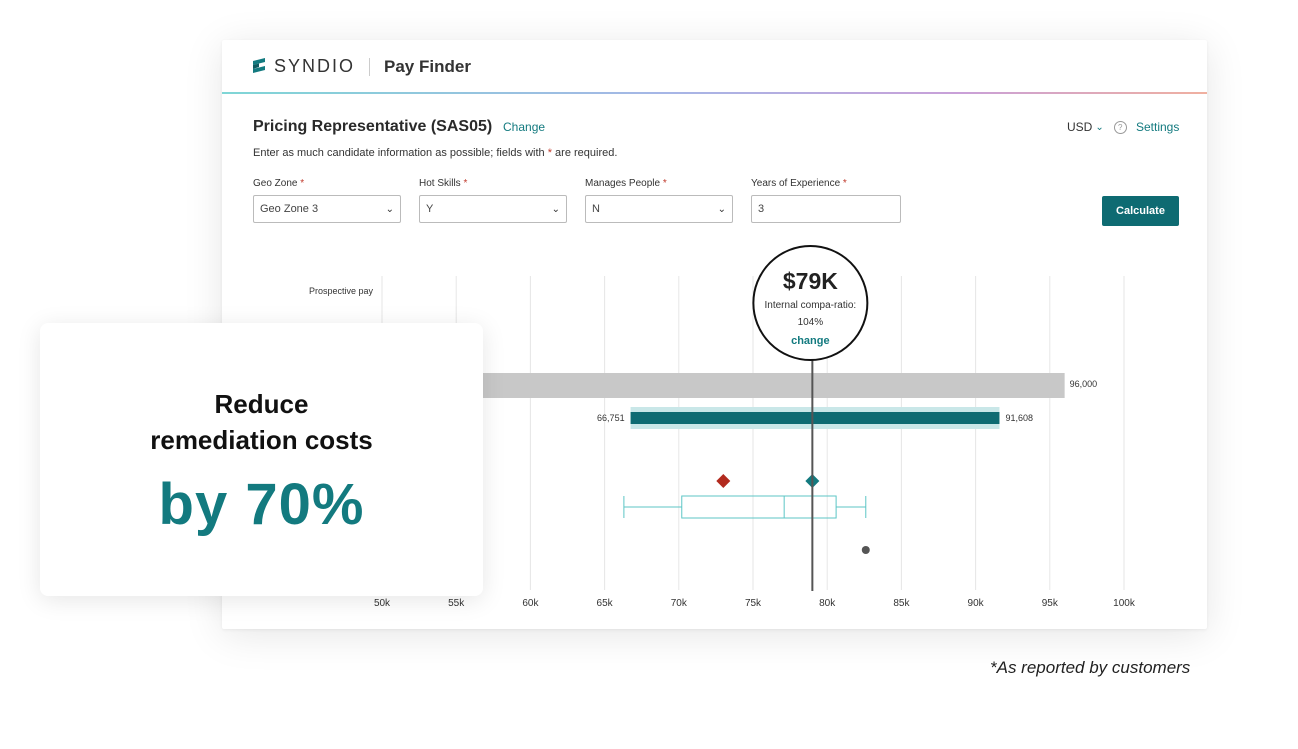 Image resolution: width=1298 pixels, height=749 pixels. What do you see at coordinates (865, 550) in the screenshot?
I see `recent-hire-point` at bounding box center [865, 550].